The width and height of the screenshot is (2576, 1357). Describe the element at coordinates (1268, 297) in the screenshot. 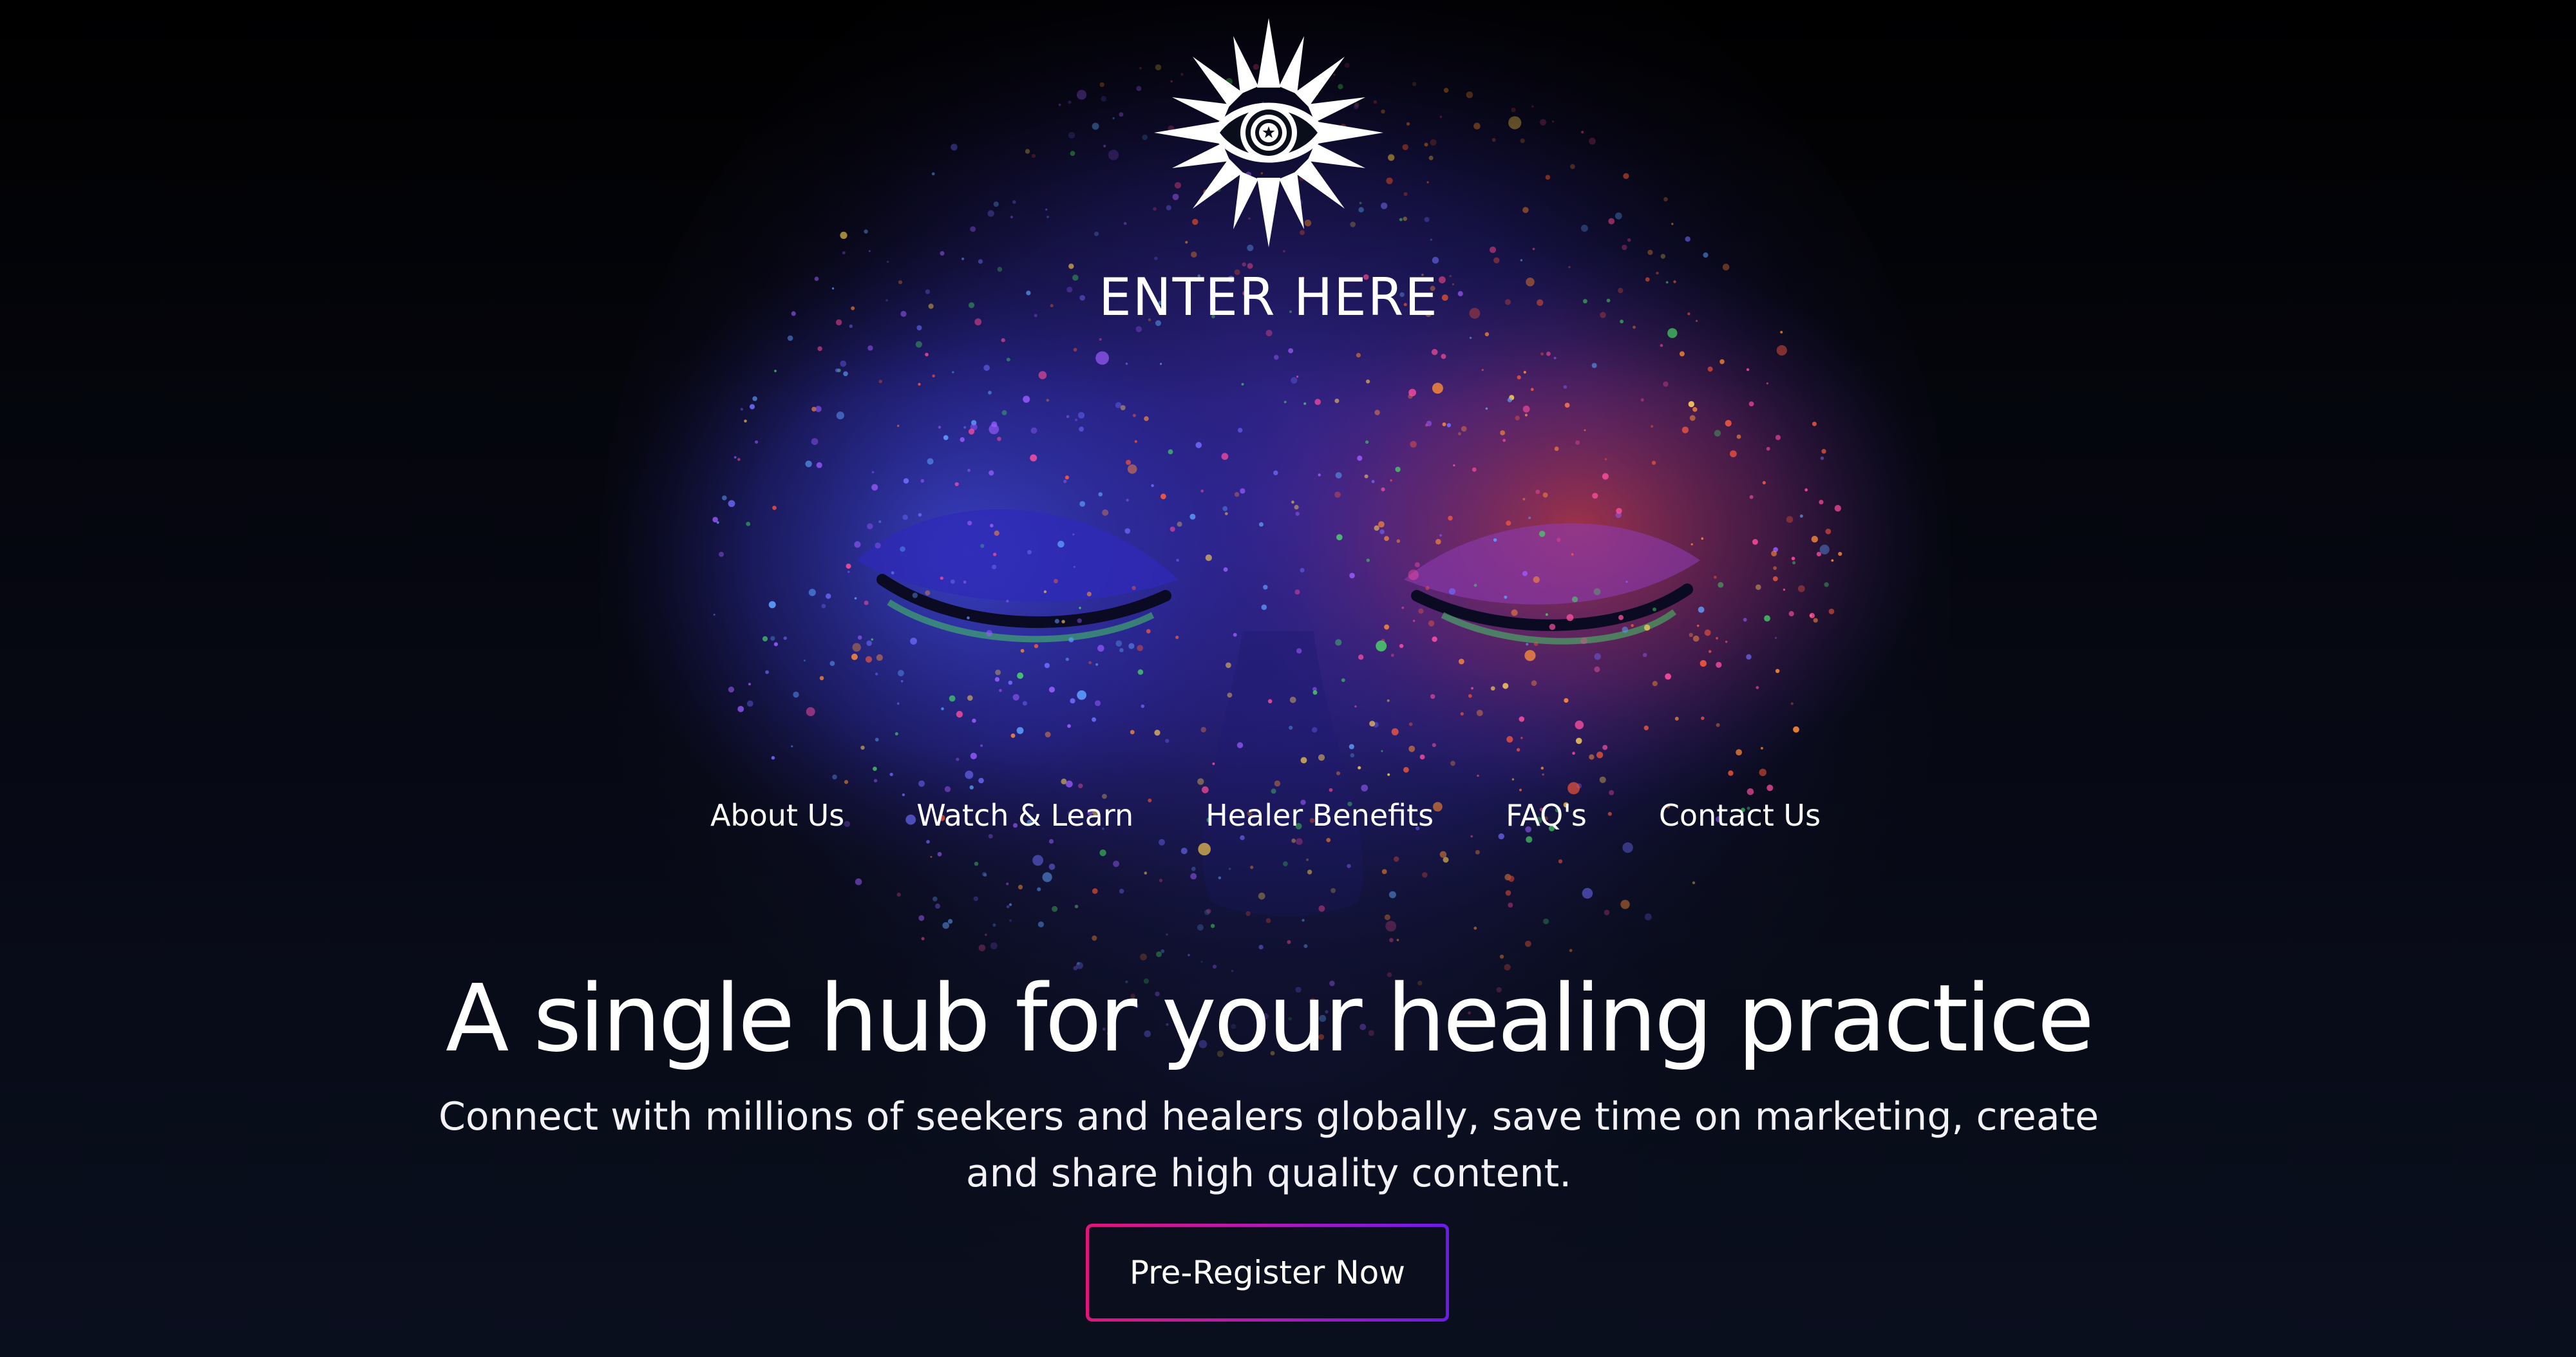

I see `brand-name: ENTER HERE` at that location.